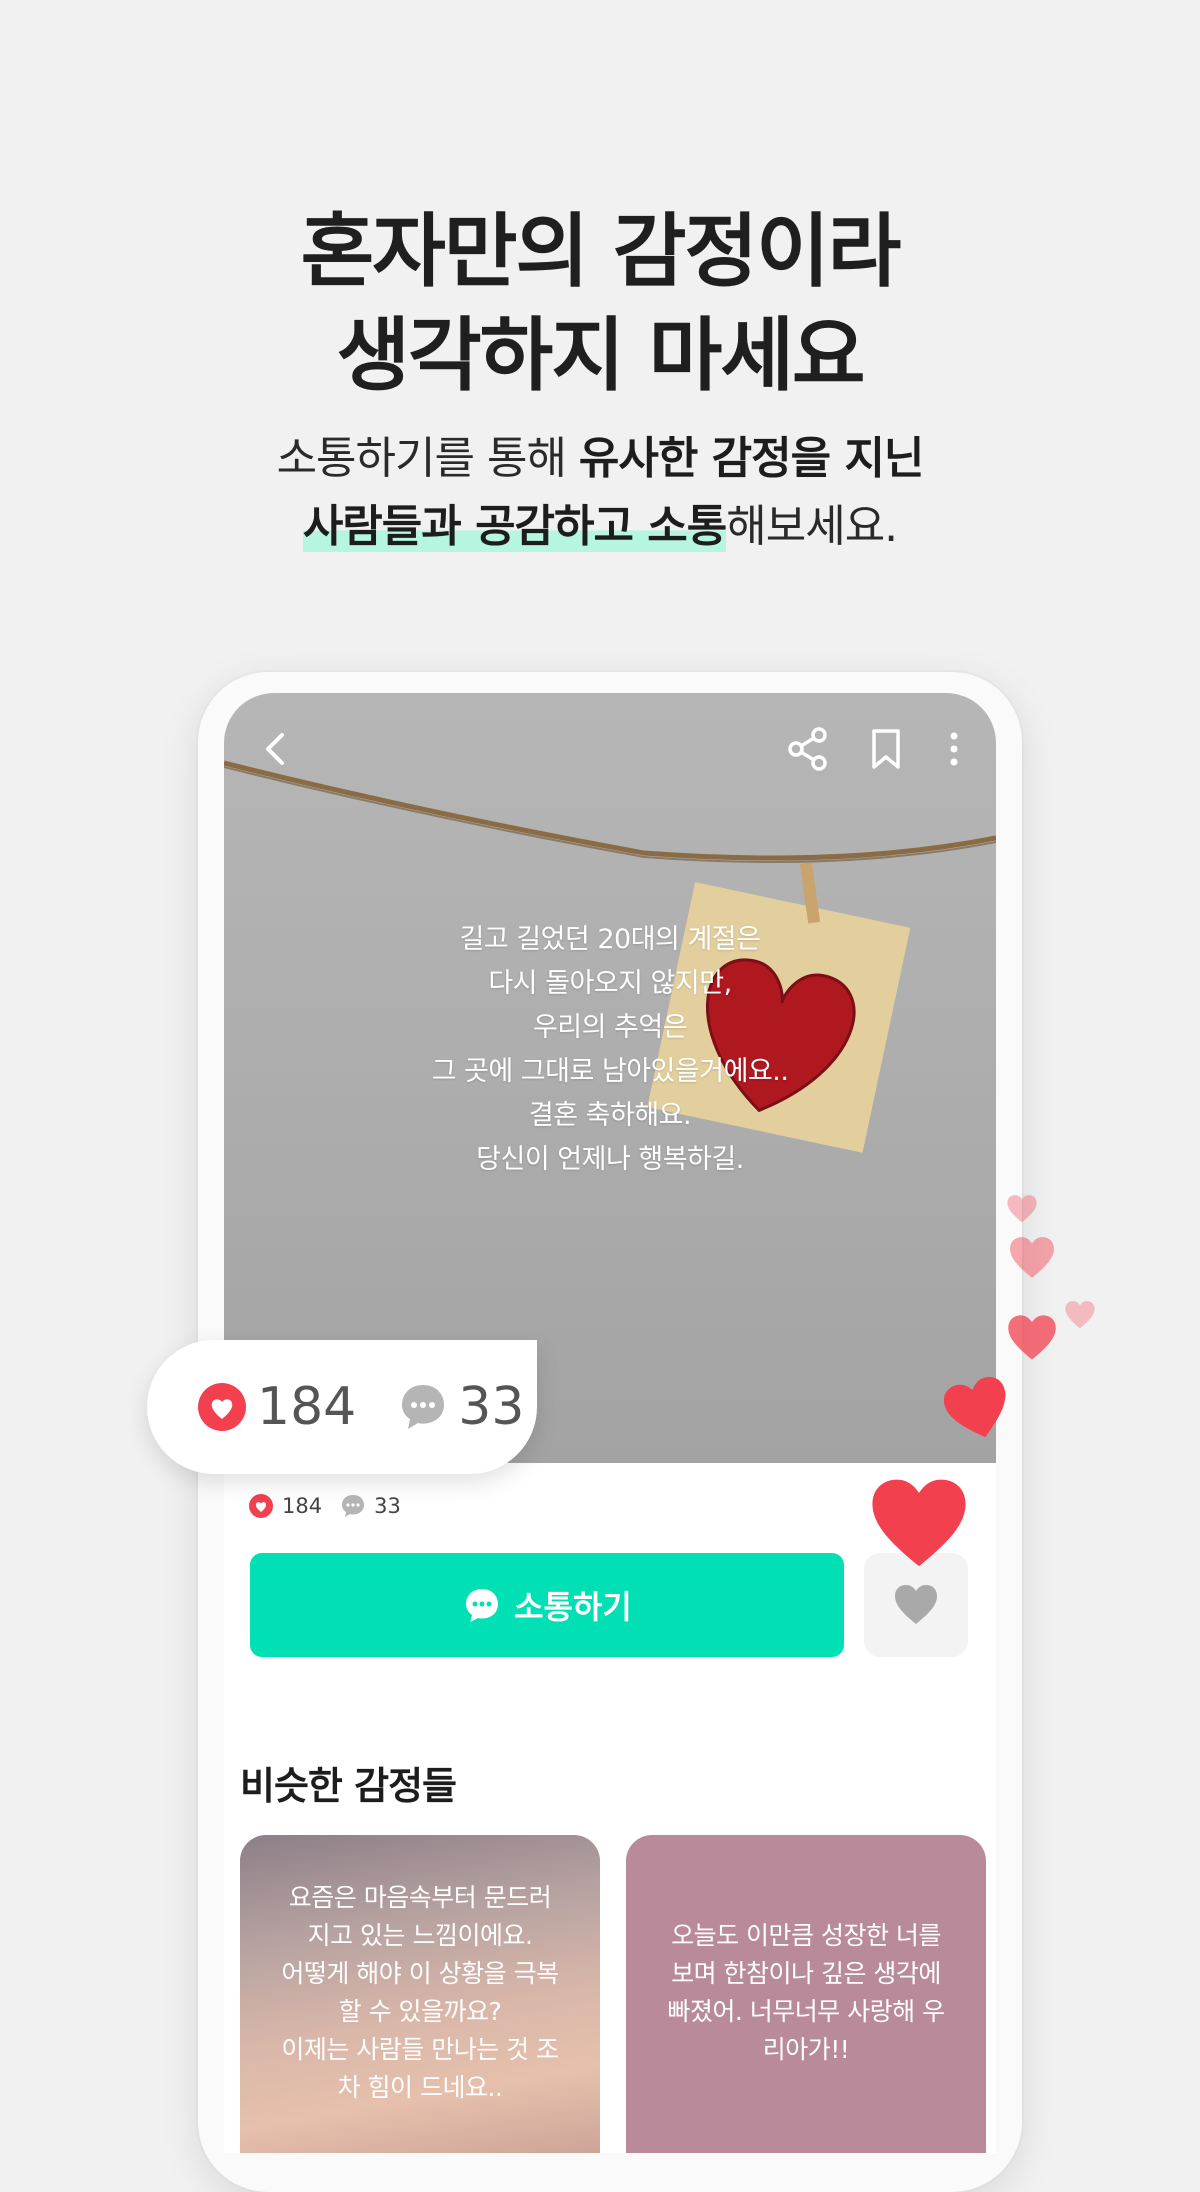 Image resolution: width=1200 pixels, height=2192 pixels. Describe the element at coordinates (514, 526) in the screenshot. I see `subheadline-highlight: 사람들과 공감하고 소통` at that location.